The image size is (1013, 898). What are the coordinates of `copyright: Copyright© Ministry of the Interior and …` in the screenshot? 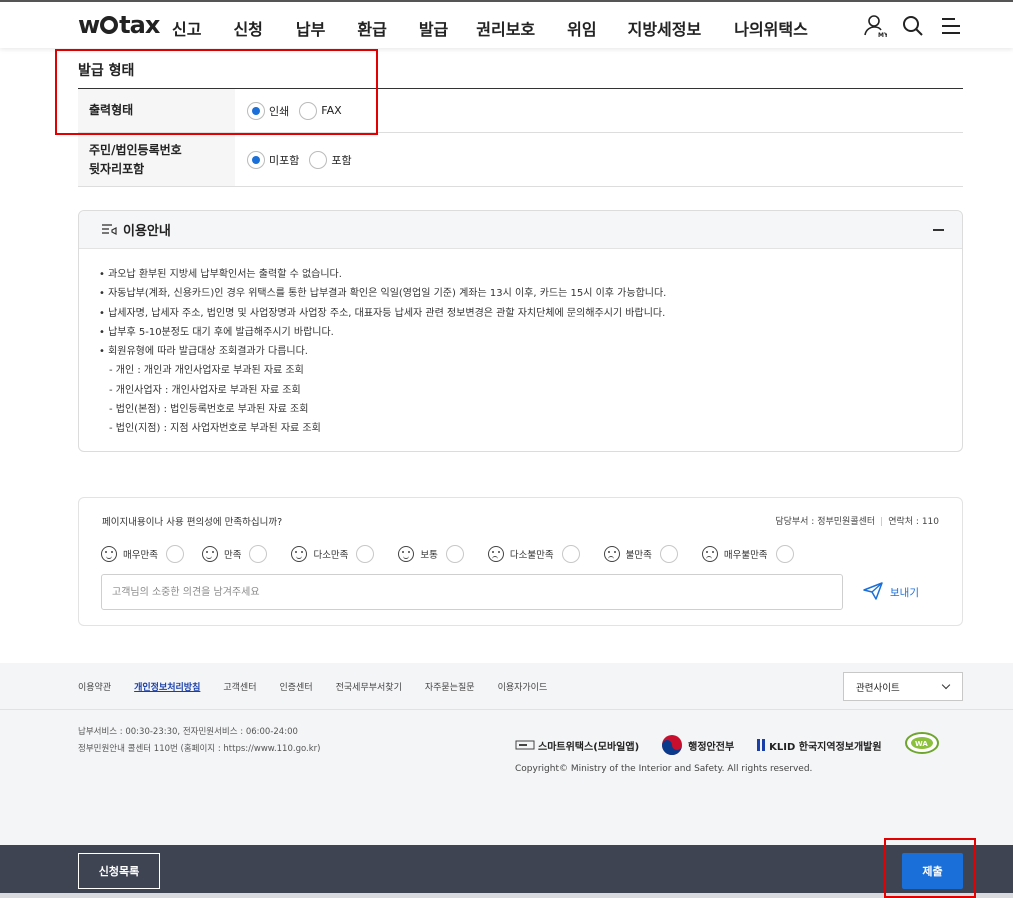 It's located at (664, 769).